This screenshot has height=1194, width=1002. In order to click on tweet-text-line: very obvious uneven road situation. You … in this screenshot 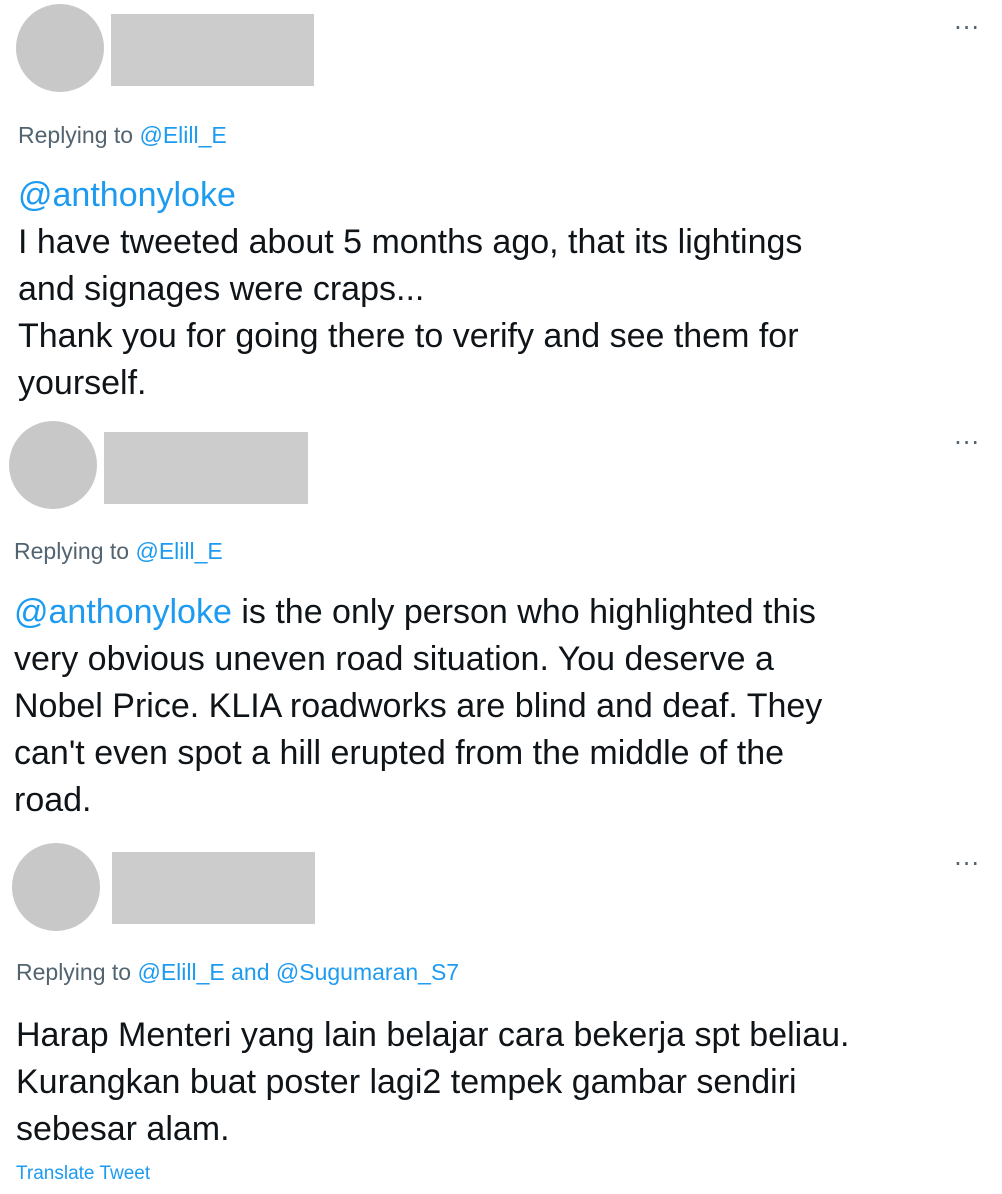, I will do `click(394, 659)`.